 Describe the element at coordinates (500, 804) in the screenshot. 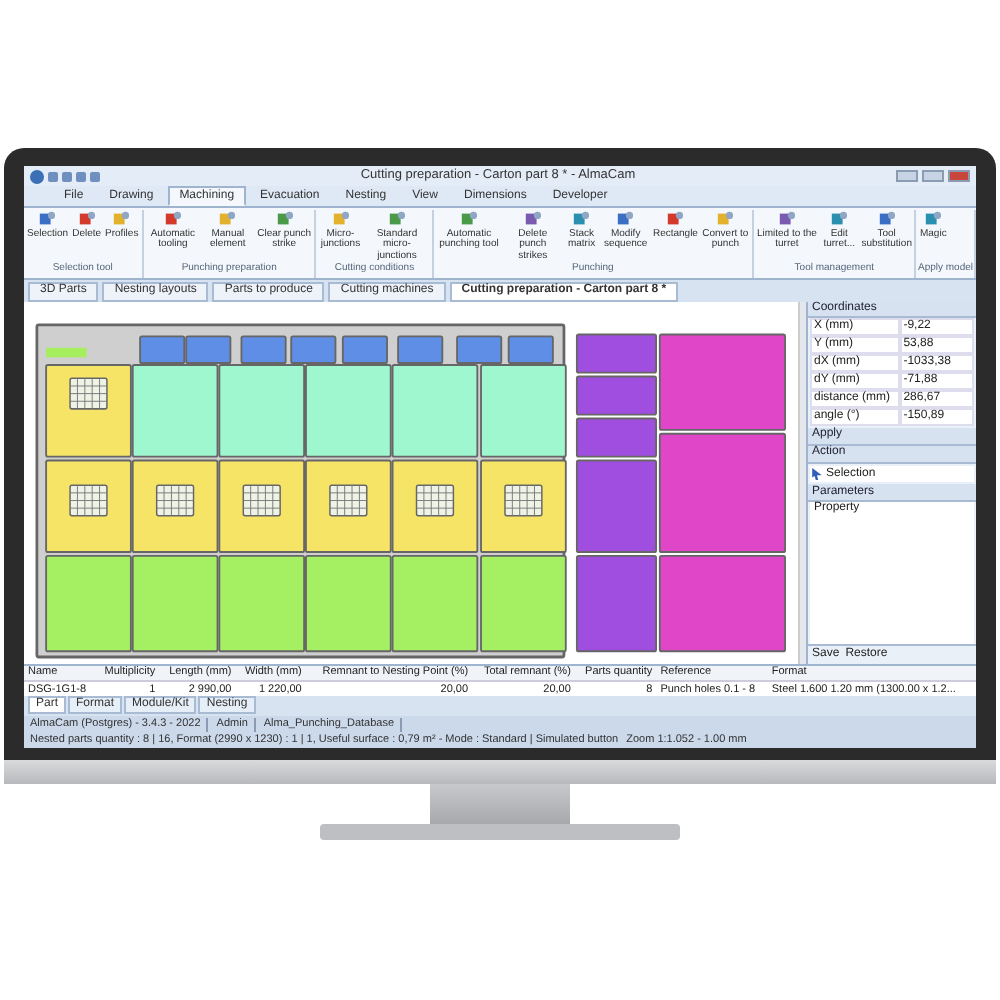

I see `monitor-stand` at that location.